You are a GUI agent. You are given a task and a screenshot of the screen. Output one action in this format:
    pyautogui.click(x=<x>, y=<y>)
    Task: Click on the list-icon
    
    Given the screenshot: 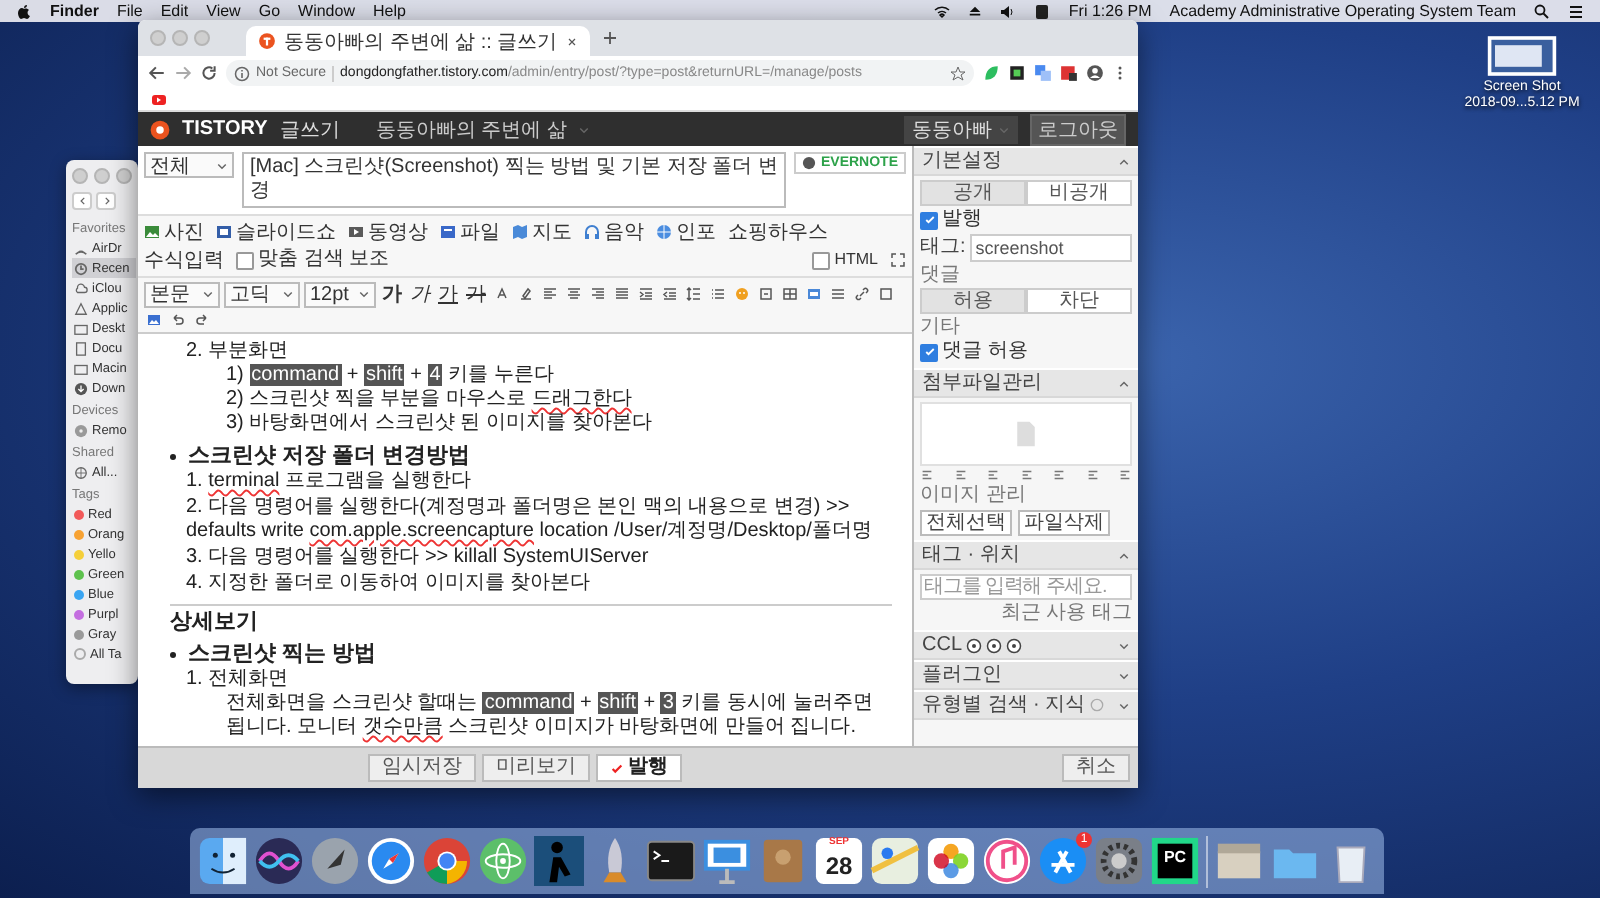 What is the action you would take?
    pyautogui.click(x=1576, y=11)
    